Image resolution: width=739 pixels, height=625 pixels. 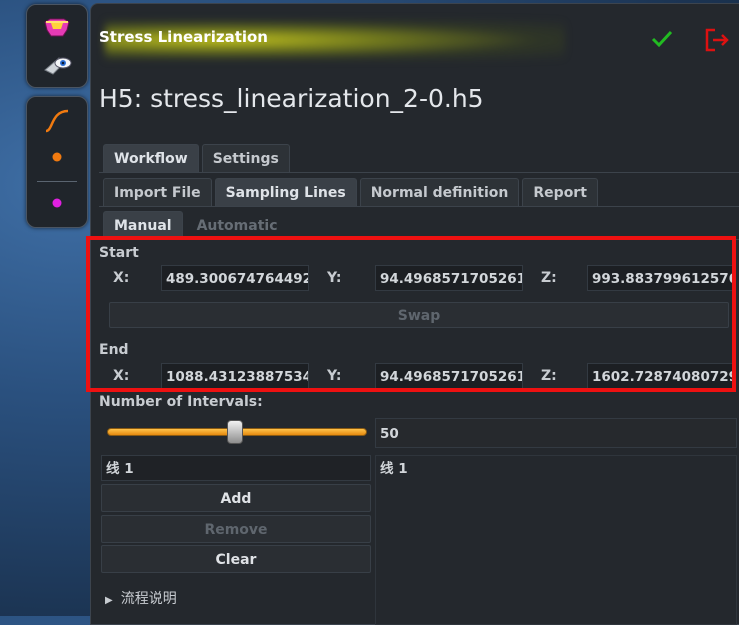 What do you see at coordinates (419, 315) in the screenshot?
I see `swap-button: Swap` at bounding box center [419, 315].